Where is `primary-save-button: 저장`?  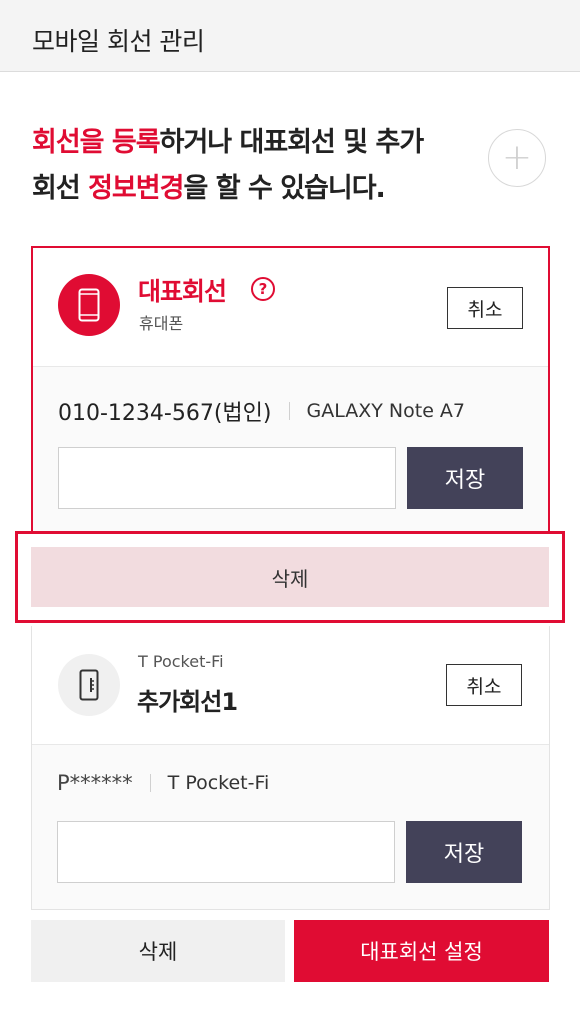
primary-save-button: 저장 is located at coordinates (465, 478).